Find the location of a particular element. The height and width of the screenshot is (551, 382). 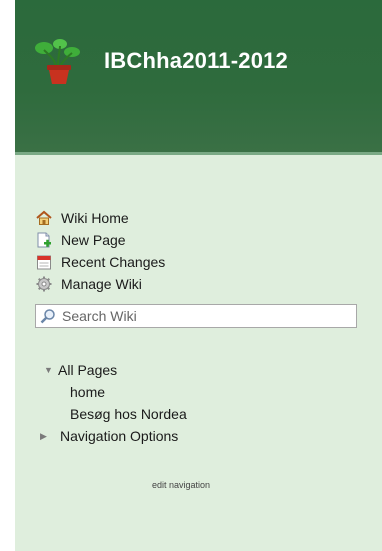

nav-item-label: New Page is located at coordinates (93, 240).